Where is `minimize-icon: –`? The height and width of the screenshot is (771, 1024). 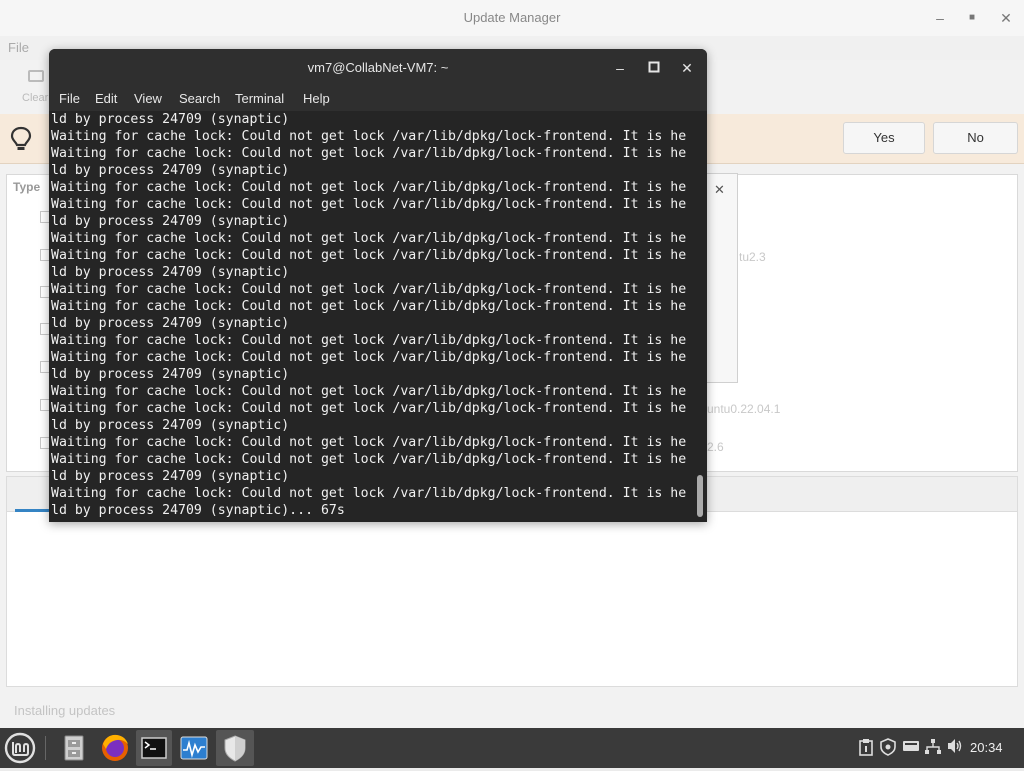 minimize-icon: – is located at coordinates (940, 18).